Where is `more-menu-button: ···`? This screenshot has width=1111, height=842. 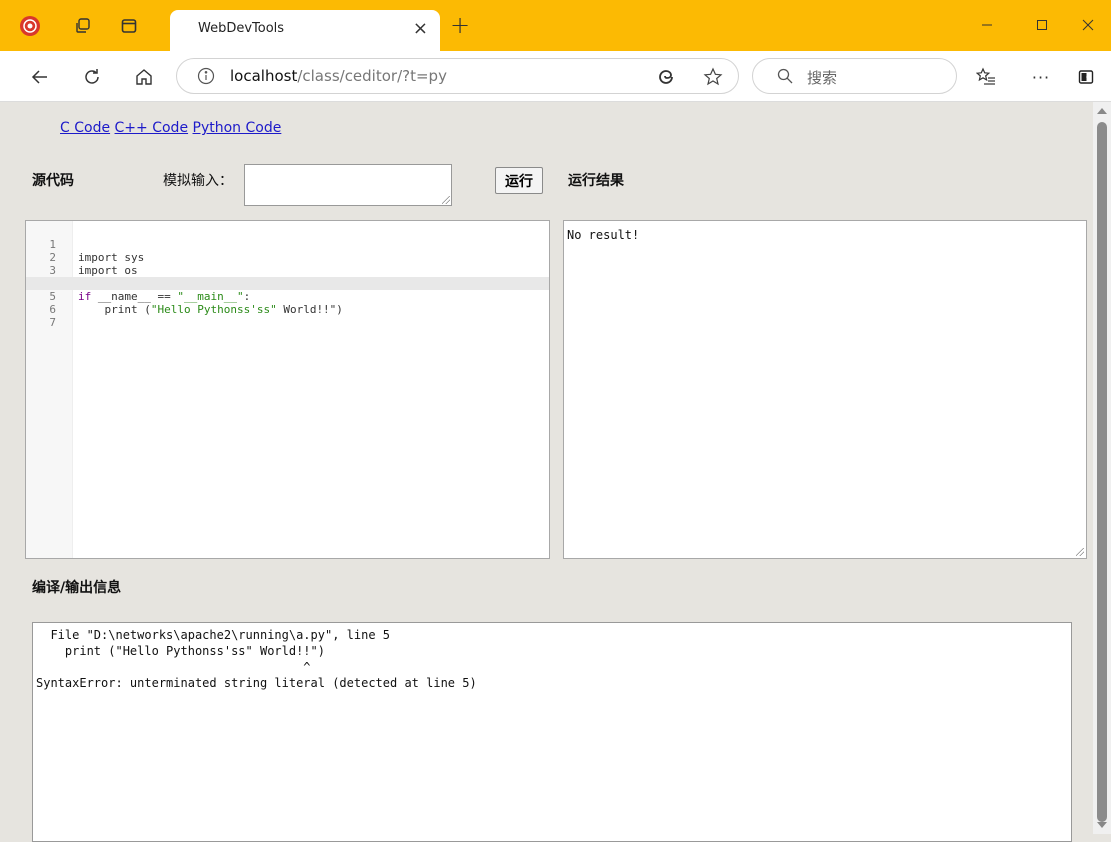 more-menu-button: ··· is located at coordinates (1041, 77).